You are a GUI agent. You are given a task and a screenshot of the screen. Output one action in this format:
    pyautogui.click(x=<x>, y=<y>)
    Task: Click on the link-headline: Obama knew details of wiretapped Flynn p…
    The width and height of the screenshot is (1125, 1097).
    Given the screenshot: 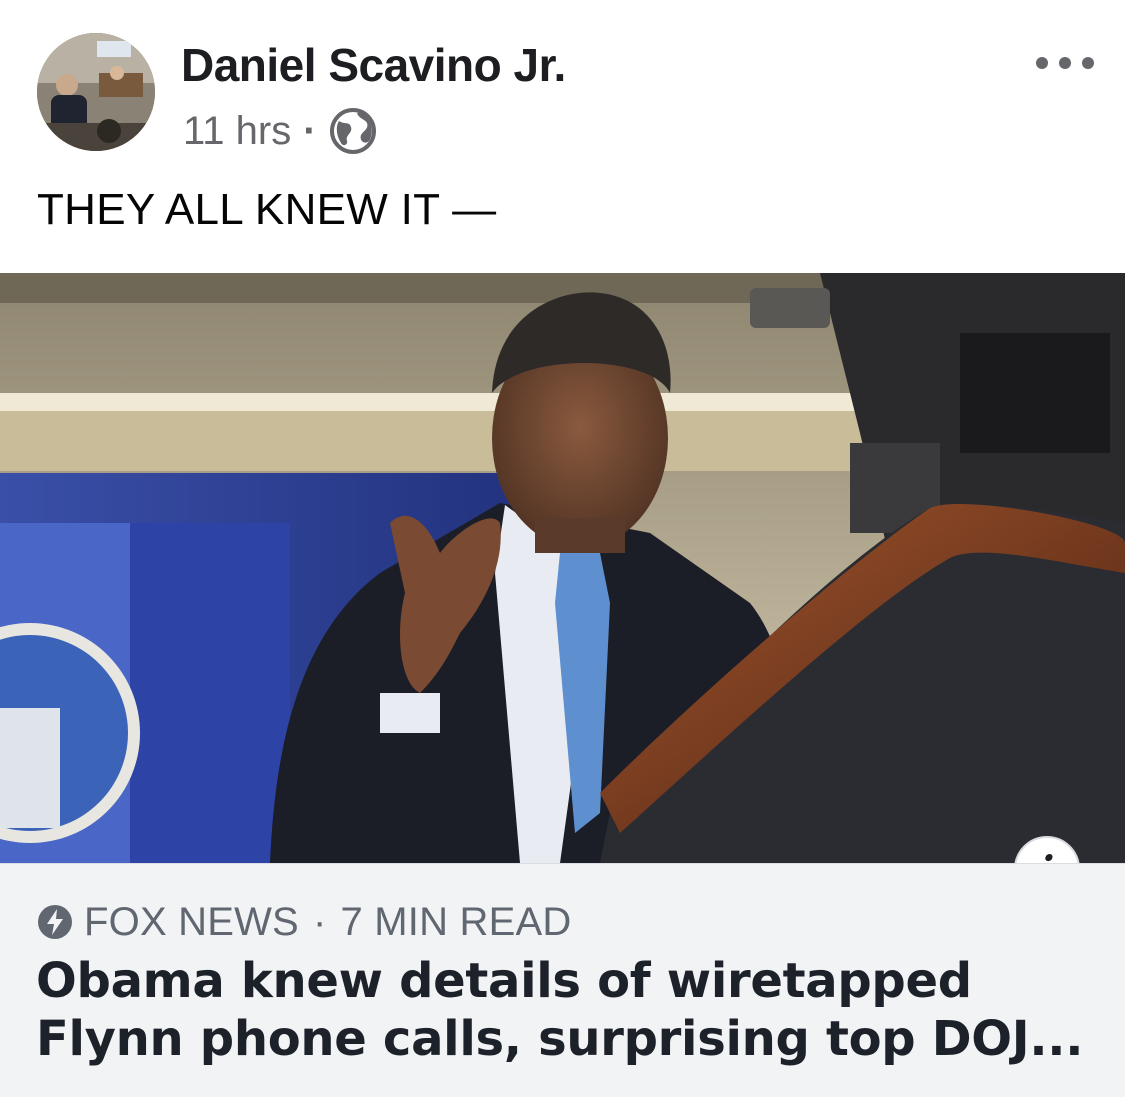 What is the action you would take?
    pyautogui.click(x=566, y=1010)
    